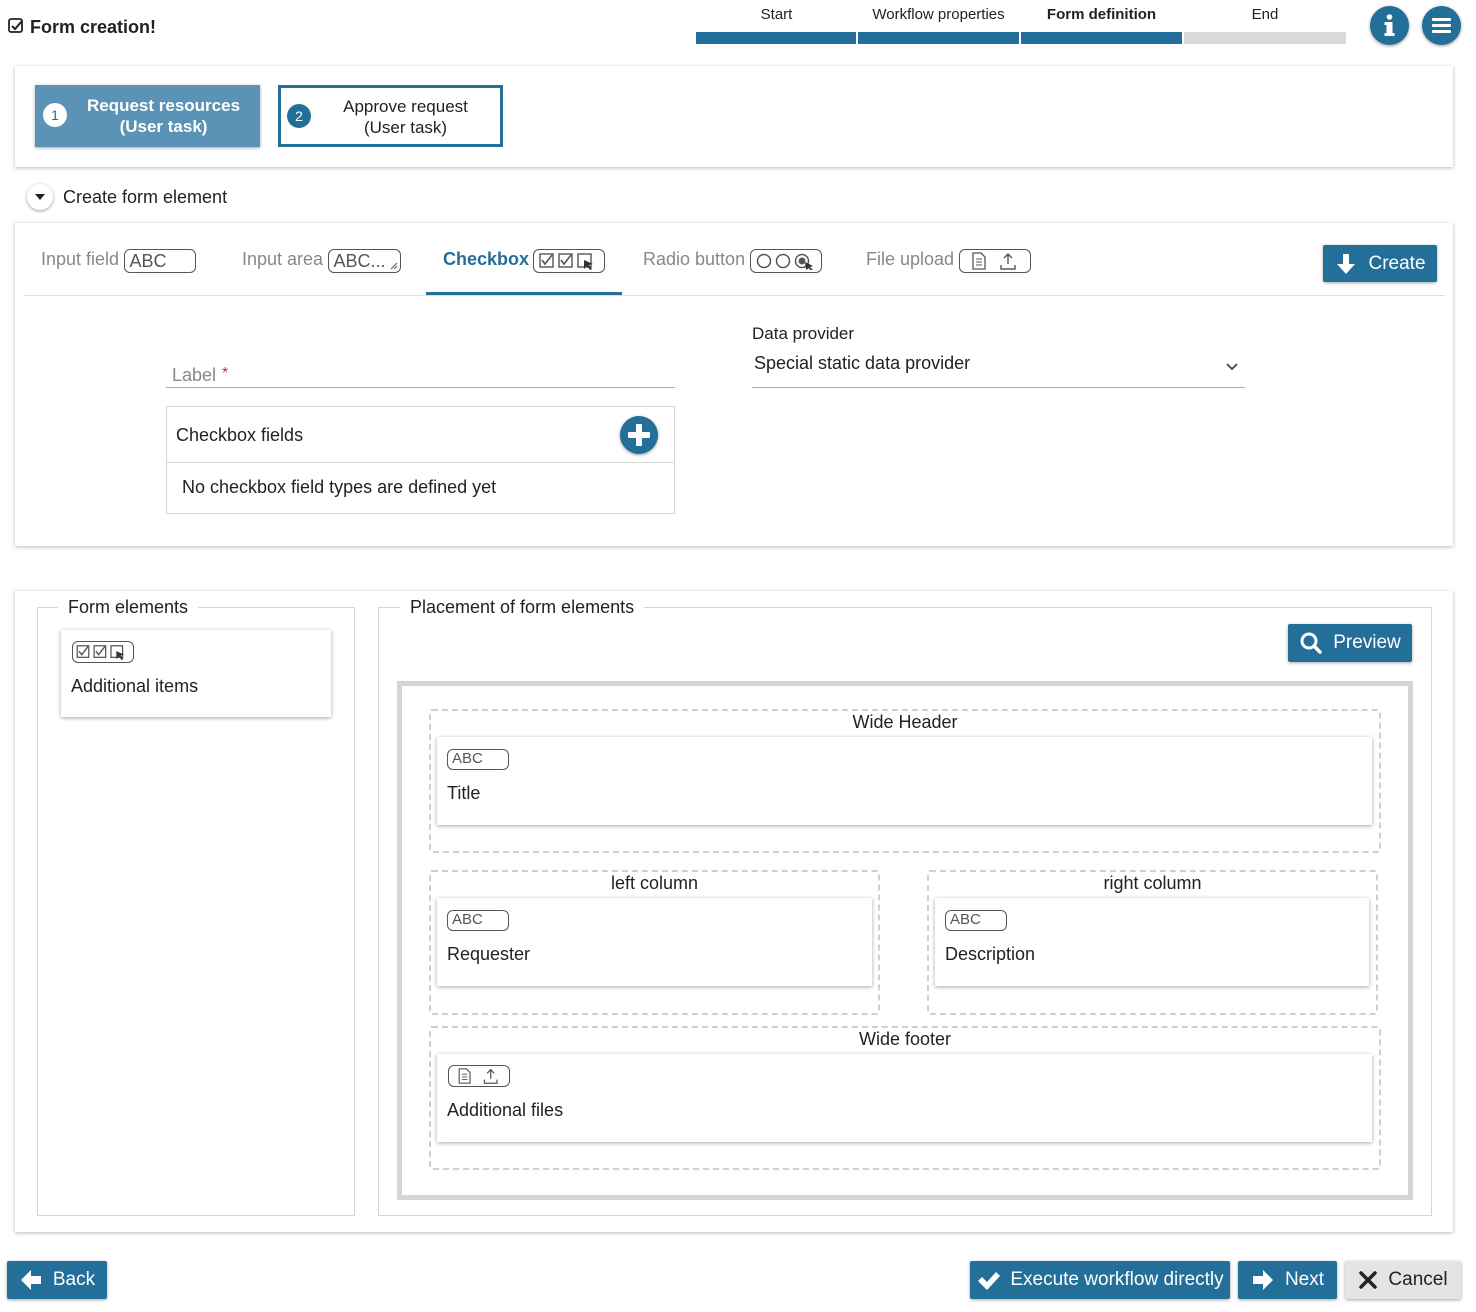  I want to click on tab-checkbox: Checkbox, so click(524, 272).